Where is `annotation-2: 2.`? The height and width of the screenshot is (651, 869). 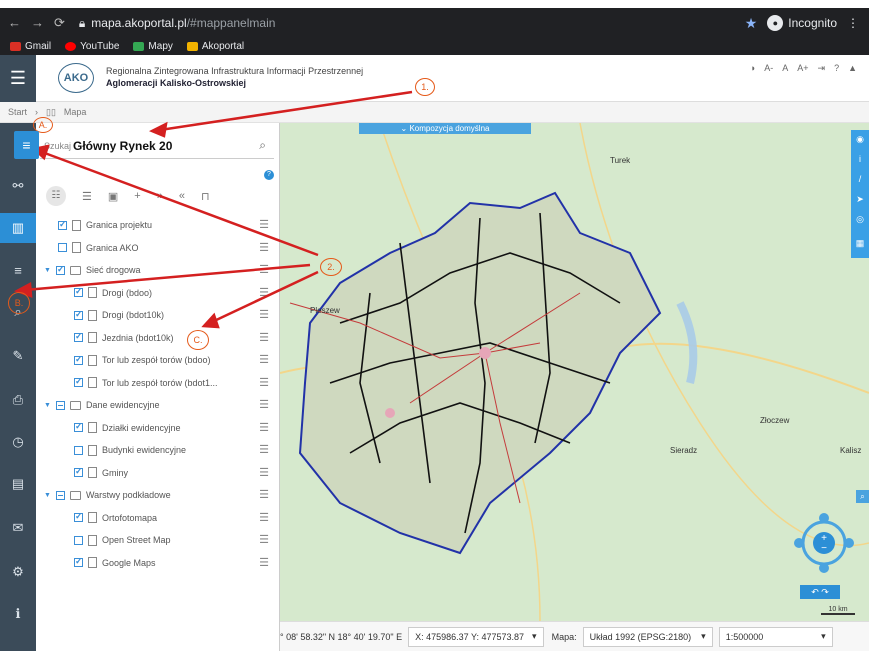 annotation-2: 2. is located at coordinates (331, 267).